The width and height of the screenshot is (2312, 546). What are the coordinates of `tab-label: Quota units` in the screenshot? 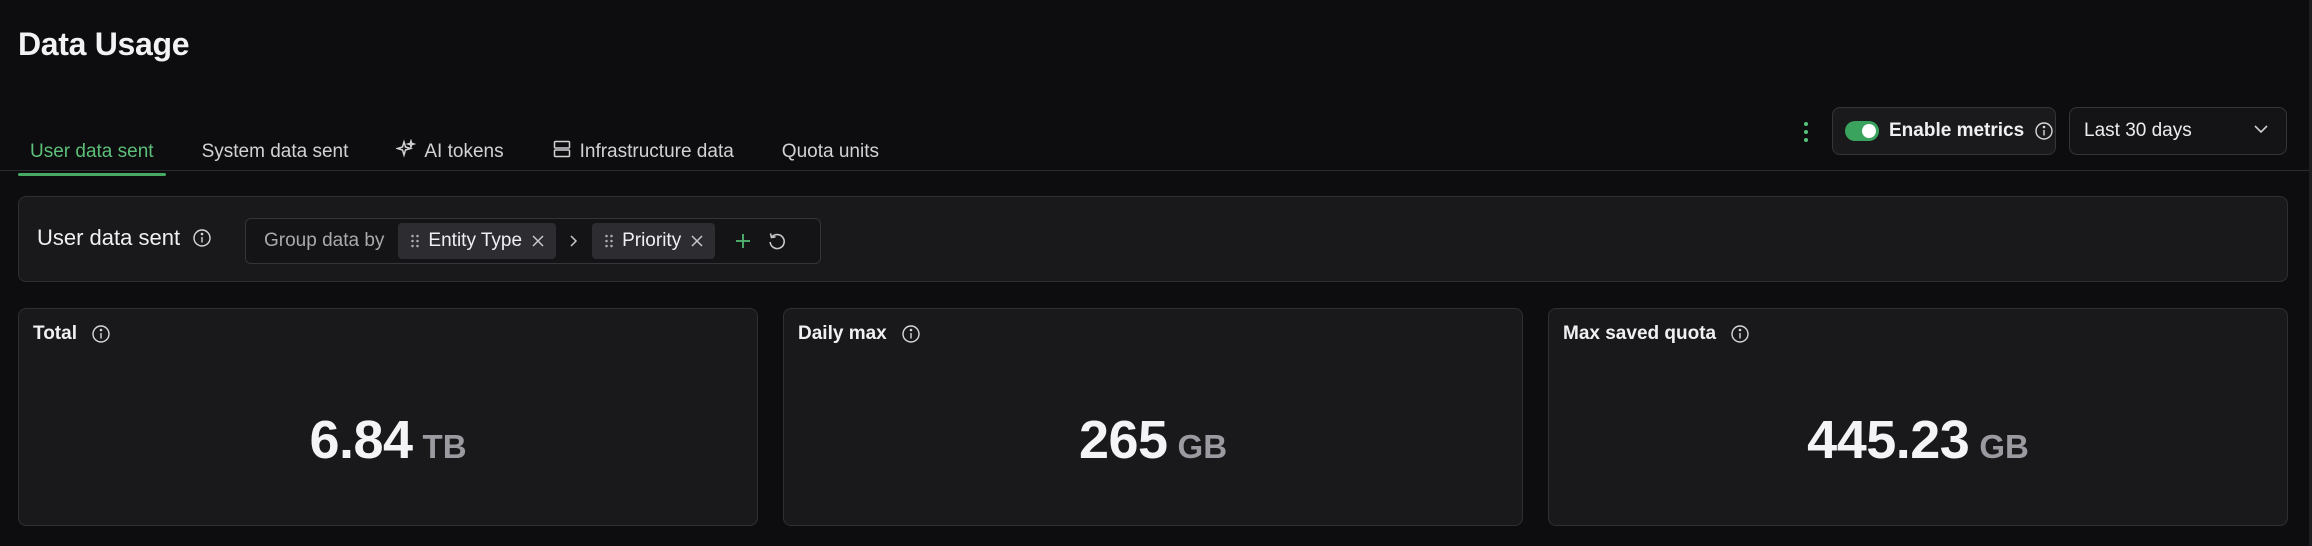 It's located at (830, 151).